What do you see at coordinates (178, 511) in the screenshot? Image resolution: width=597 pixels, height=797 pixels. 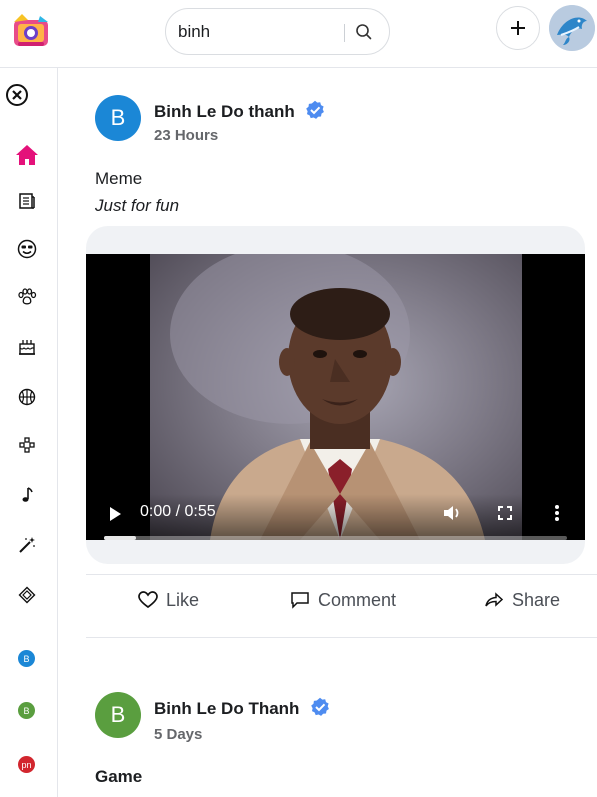 I see `video-time: 0:00 / 0:55` at bounding box center [178, 511].